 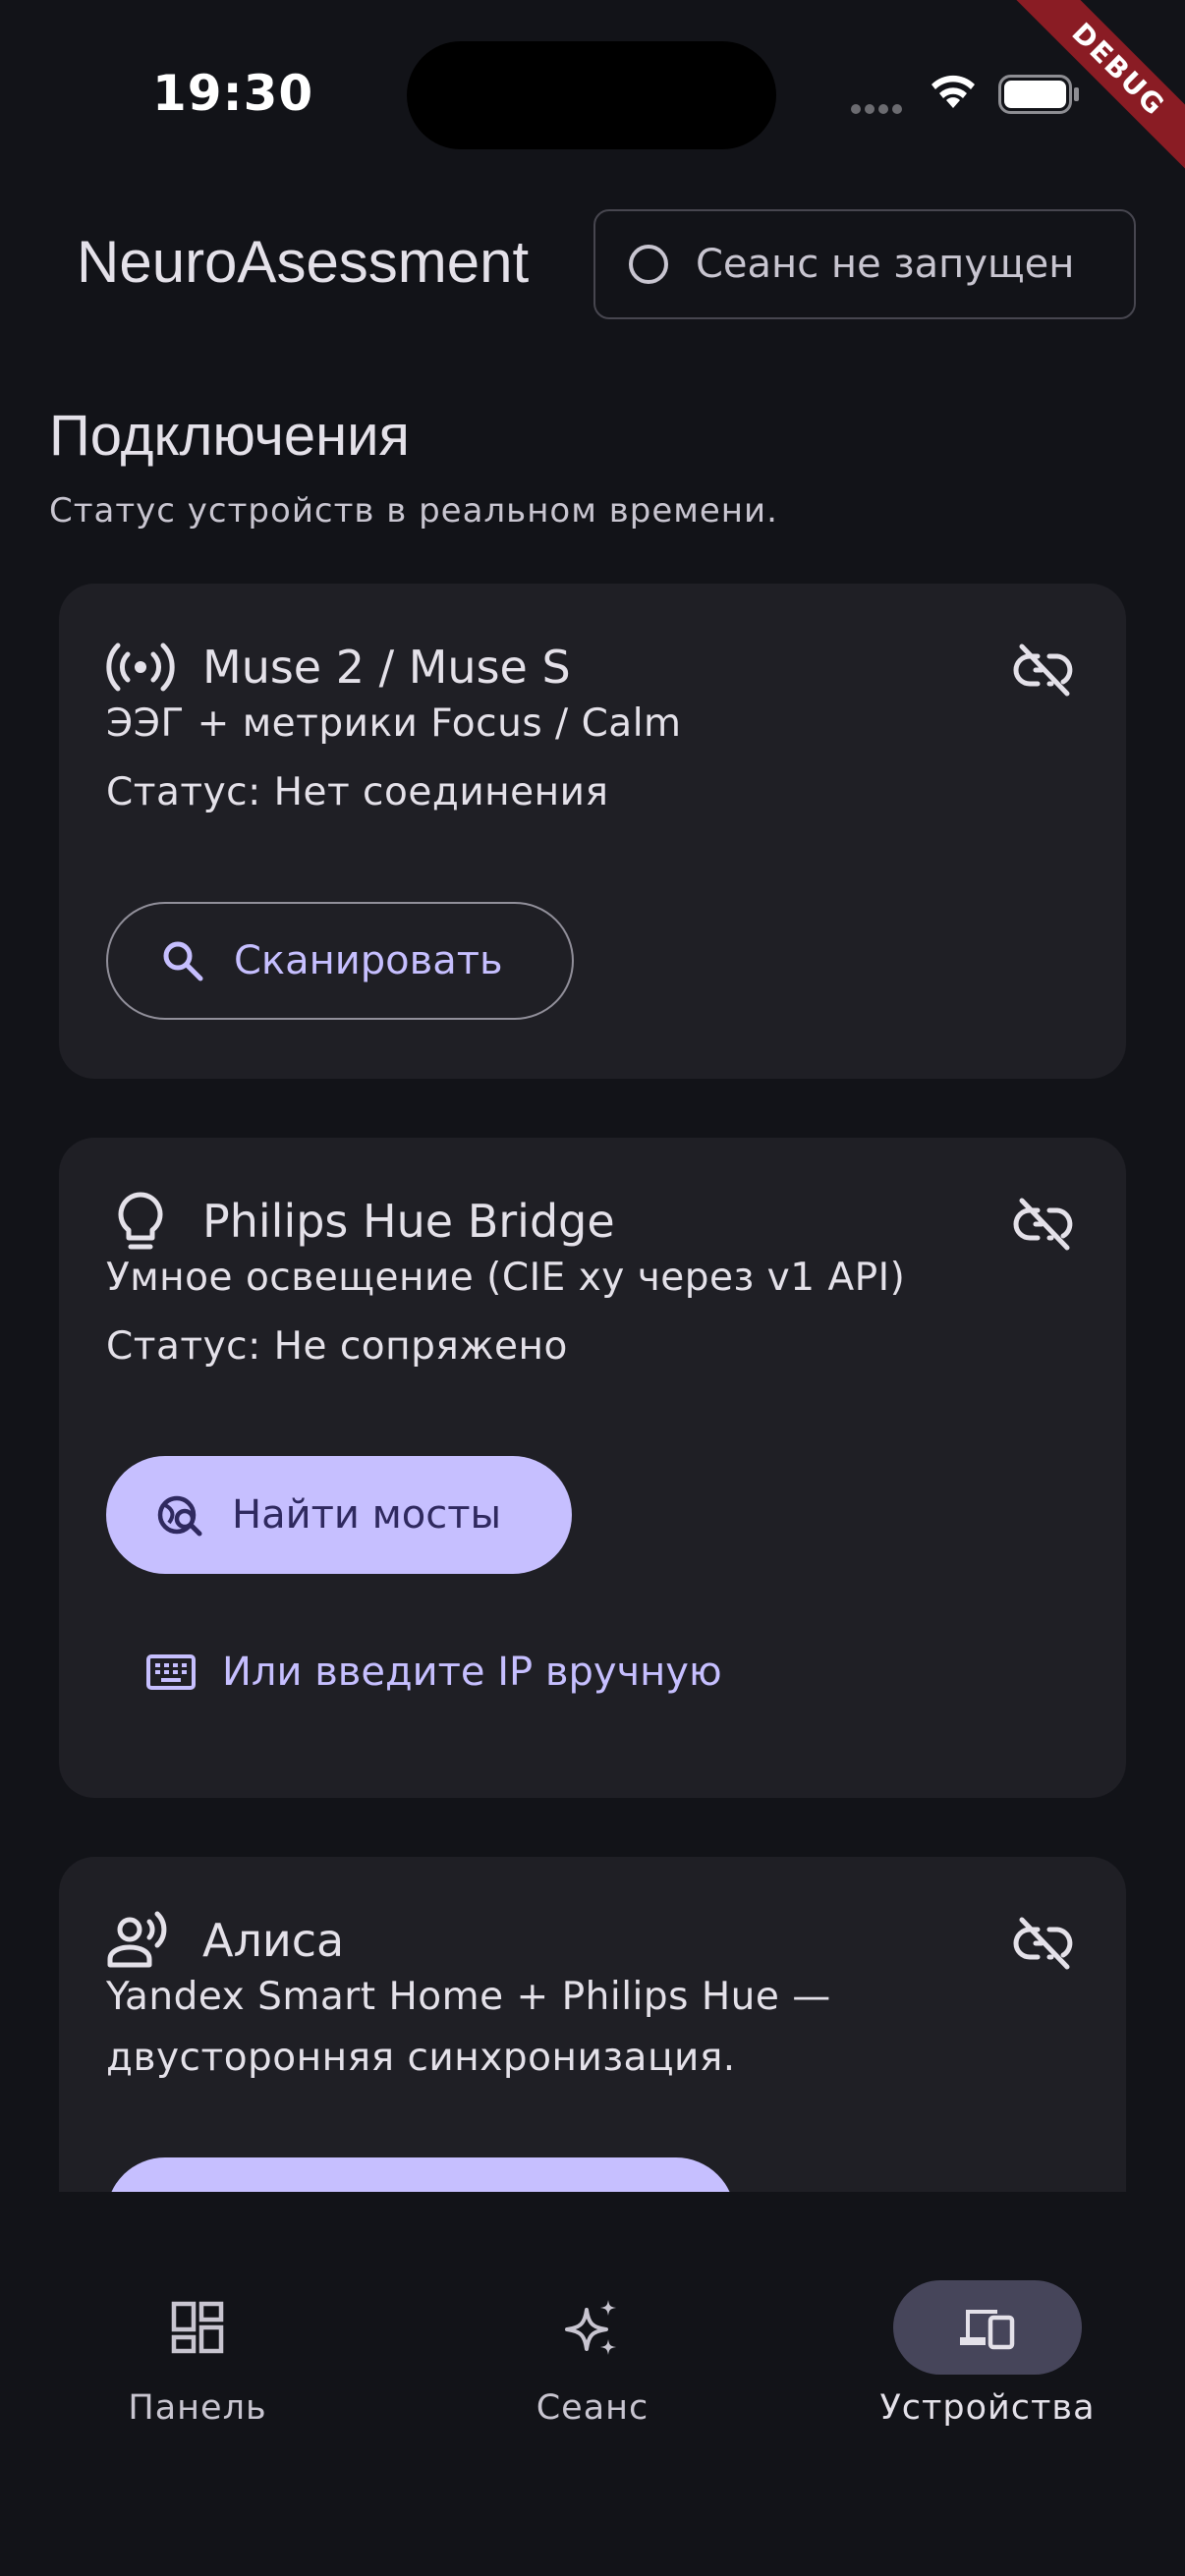 I want to click on radio-unchecked-icon, so click(x=649, y=264).